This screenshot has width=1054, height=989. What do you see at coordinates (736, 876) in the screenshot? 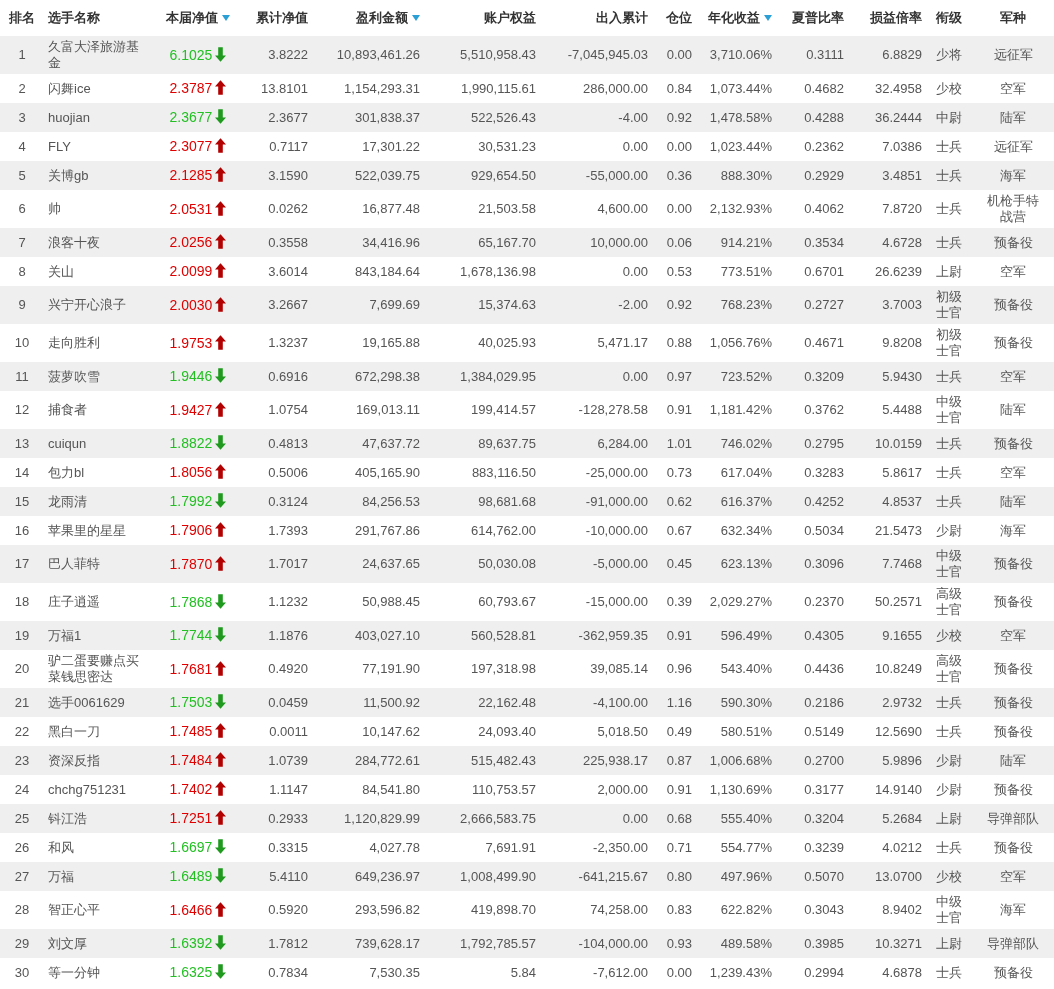
I see `table-cell: 497.96%` at bounding box center [736, 876].